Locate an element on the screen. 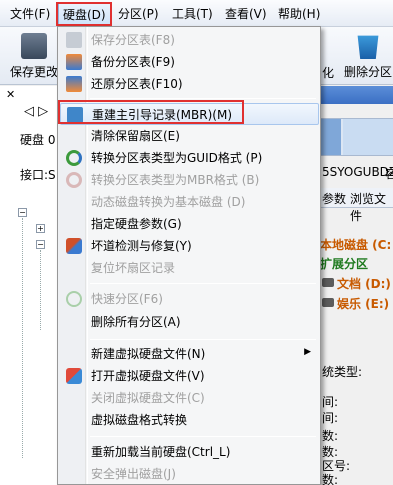 Image resolution: width=393 pixels, height=485 pixels. restore-icon is located at coordinates (74, 84).